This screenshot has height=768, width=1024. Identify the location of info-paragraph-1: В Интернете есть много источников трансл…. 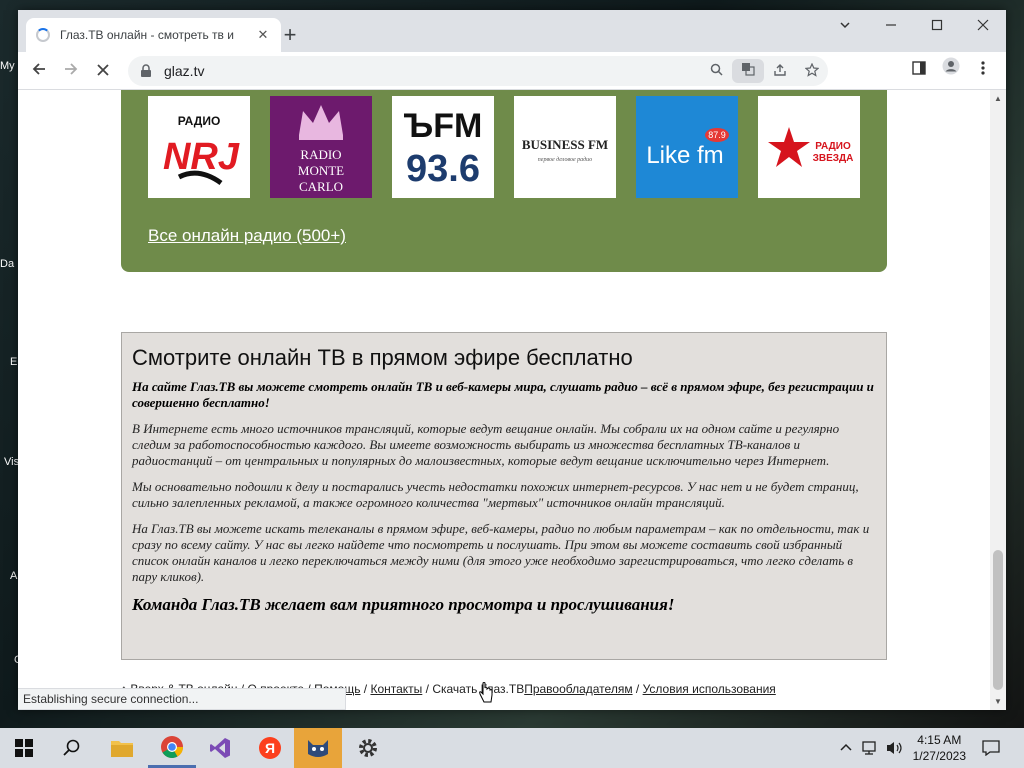
(486, 444).